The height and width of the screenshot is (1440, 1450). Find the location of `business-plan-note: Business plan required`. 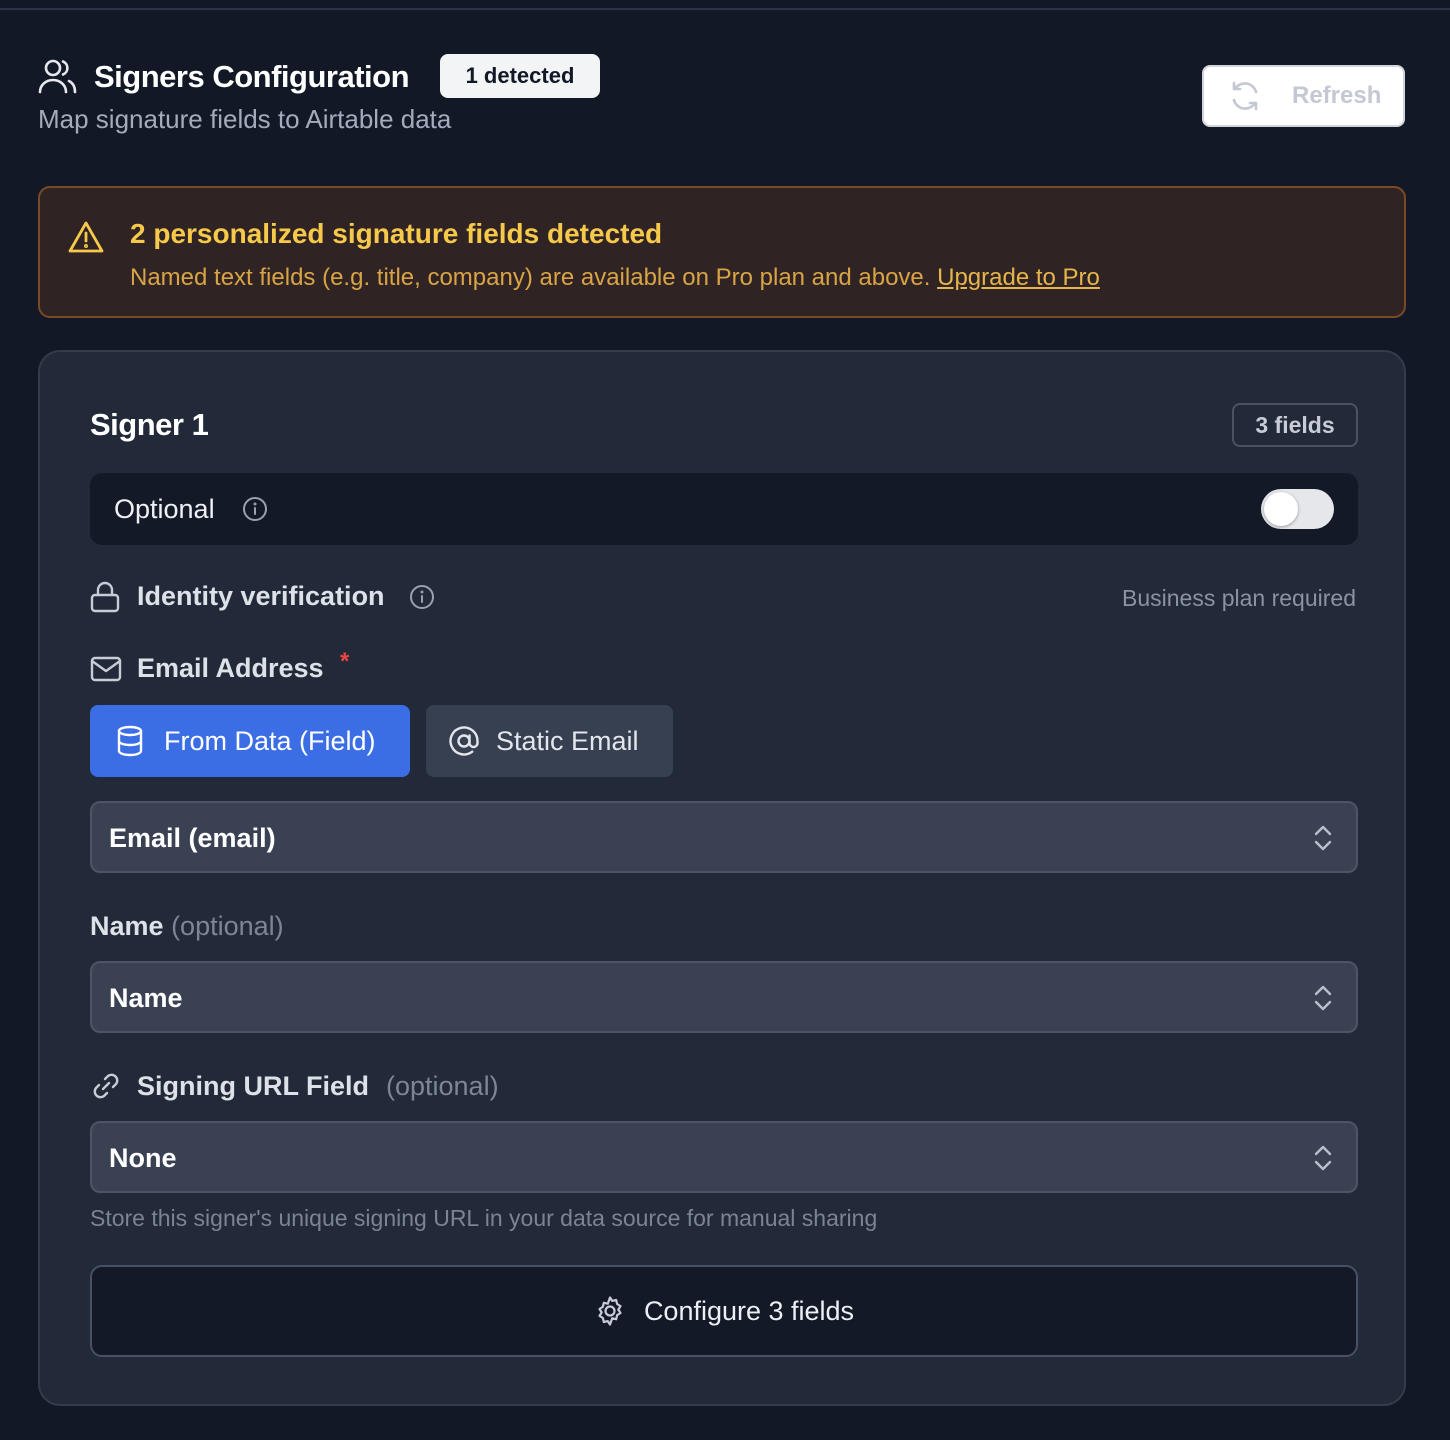

business-plan-note: Business plan required is located at coordinates (1239, 598).